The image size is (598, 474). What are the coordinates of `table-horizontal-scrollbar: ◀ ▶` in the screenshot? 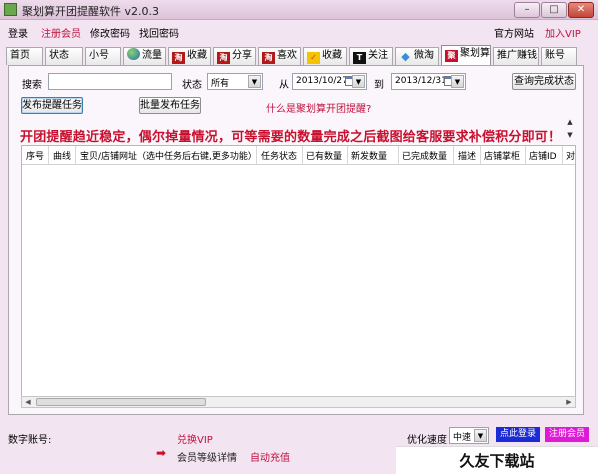 It's located at (298, 402).